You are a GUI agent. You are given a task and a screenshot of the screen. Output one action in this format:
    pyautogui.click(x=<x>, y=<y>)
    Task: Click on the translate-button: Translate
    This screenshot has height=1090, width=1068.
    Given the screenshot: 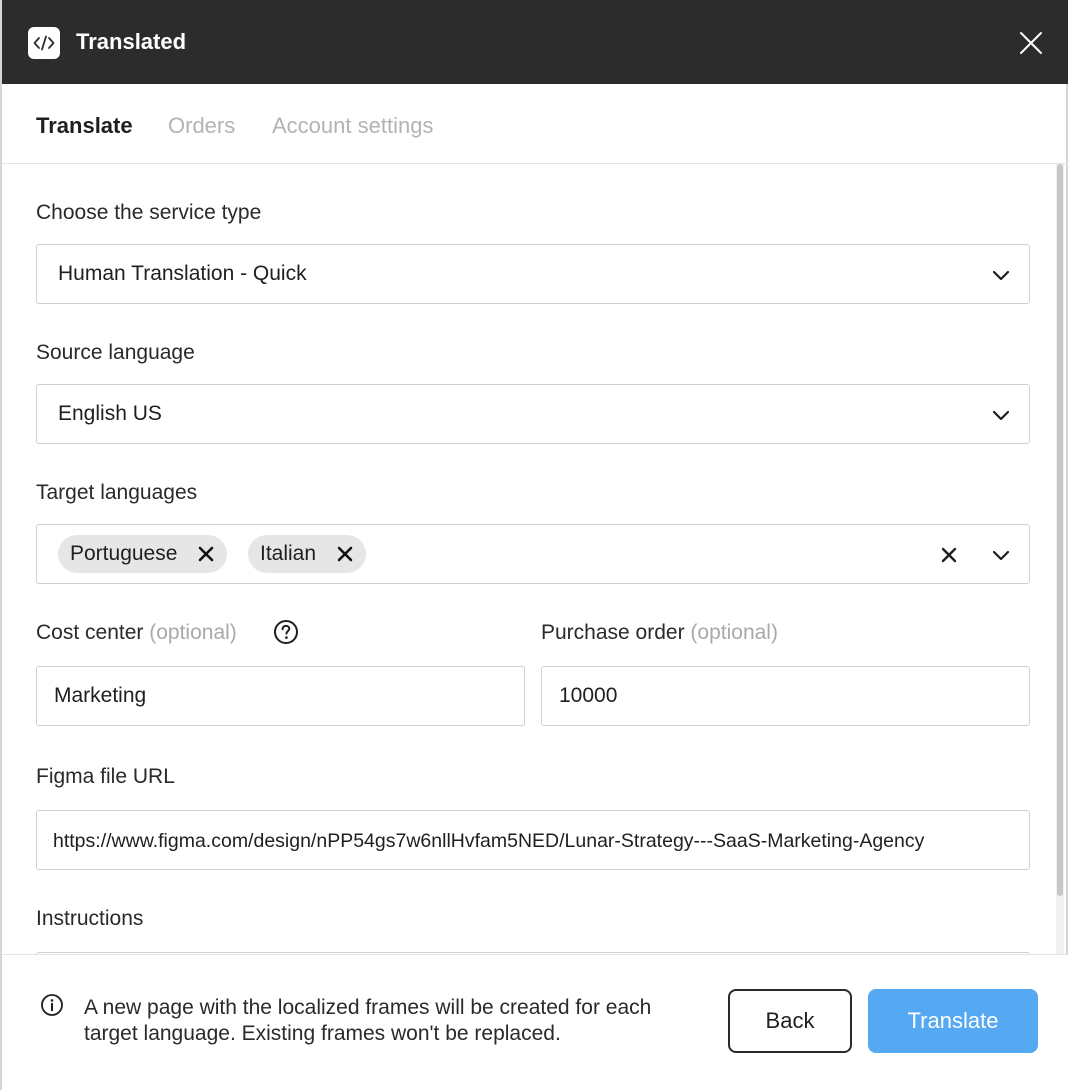 What is the action you would take?
    pyautogui.click(x=953, y=1021)
    